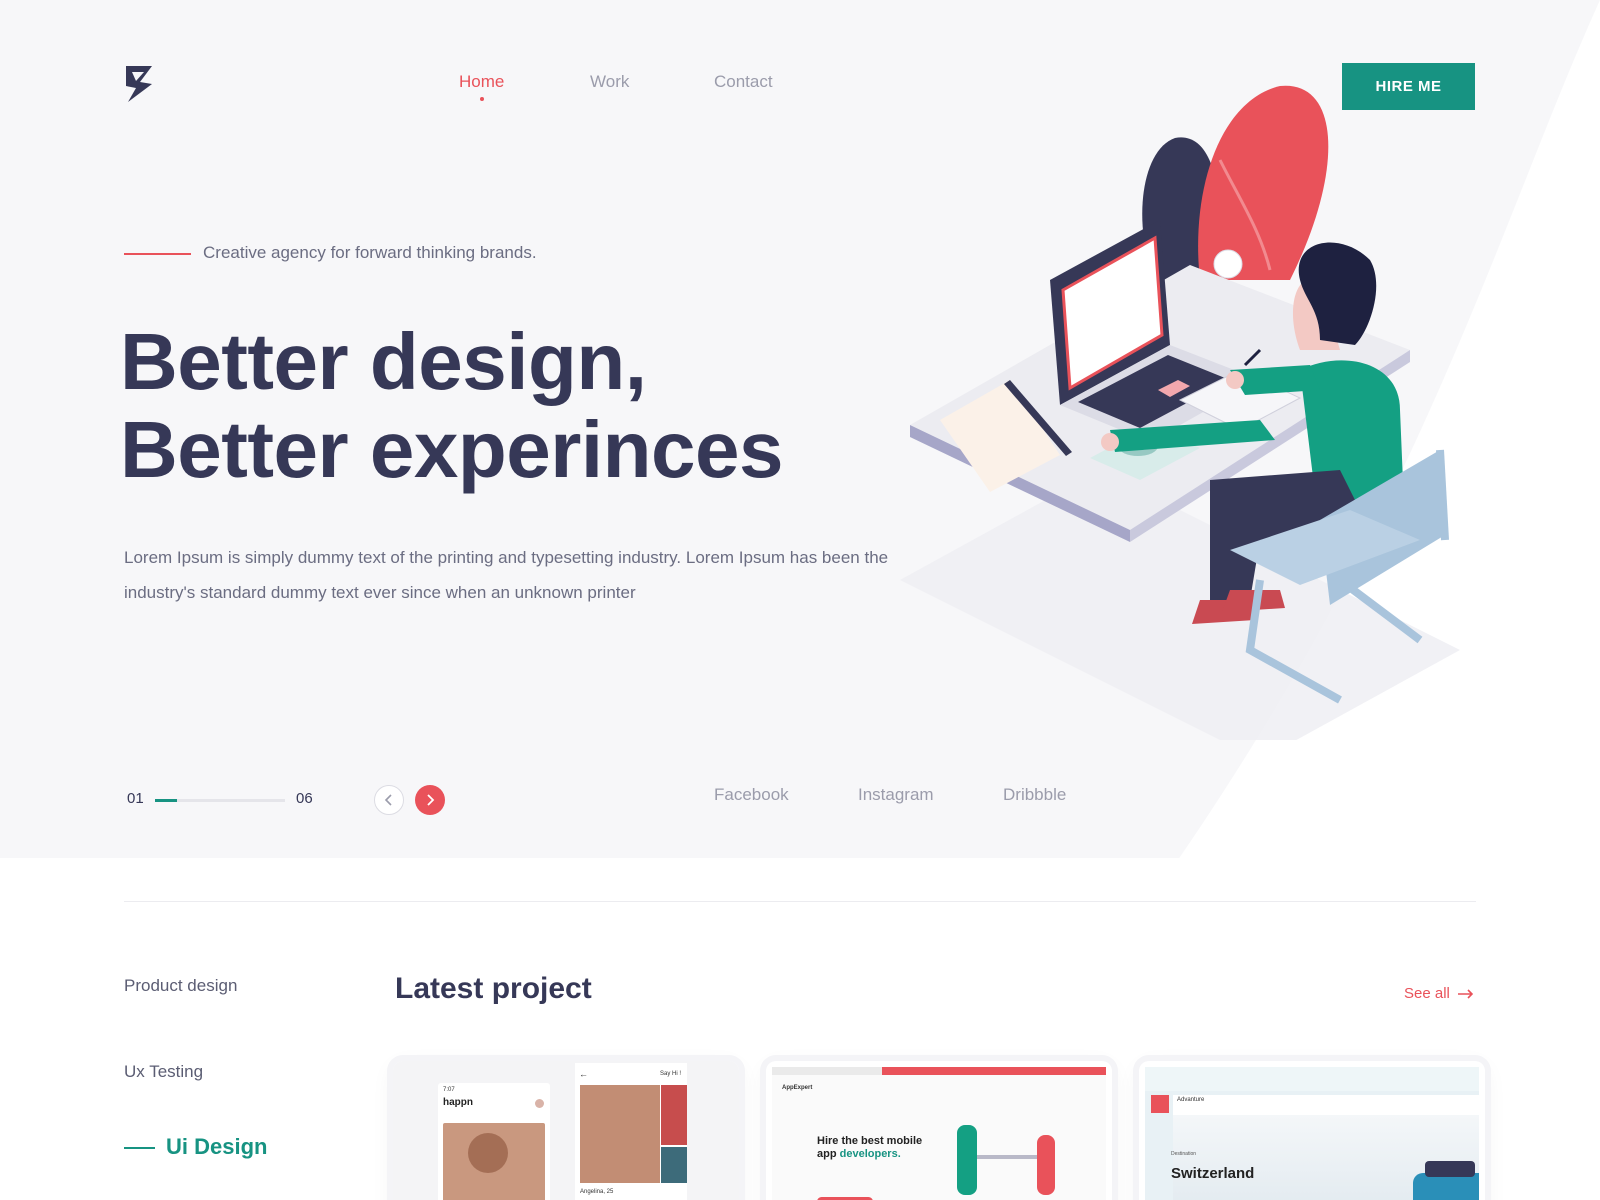 The image size is (1600, 1200). Describe the element at coordinates (135, 798) in the screenshot. I see `slide-current: 01` at that location.